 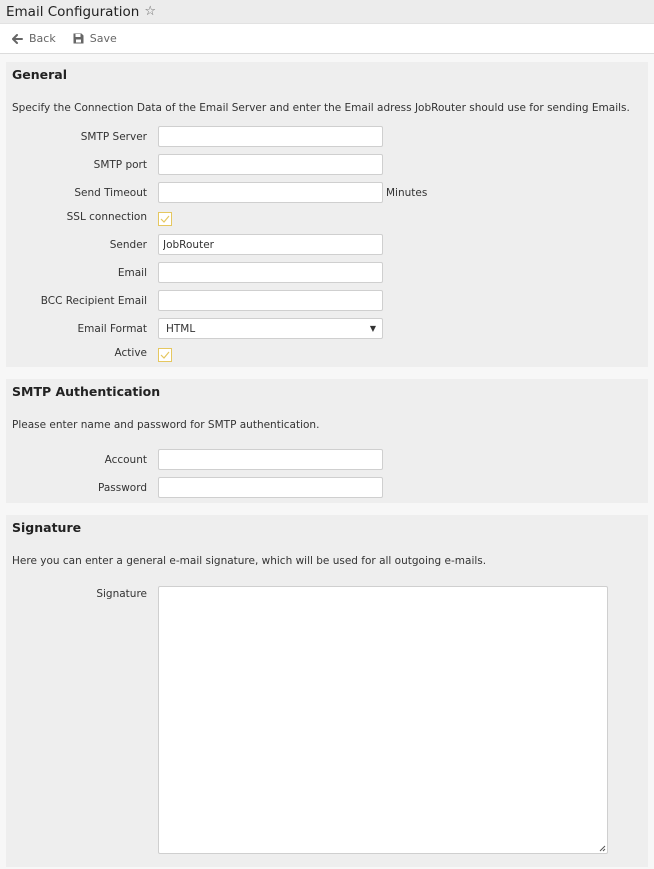 I want to click on save-button: Save, so click(x=95, y=38).